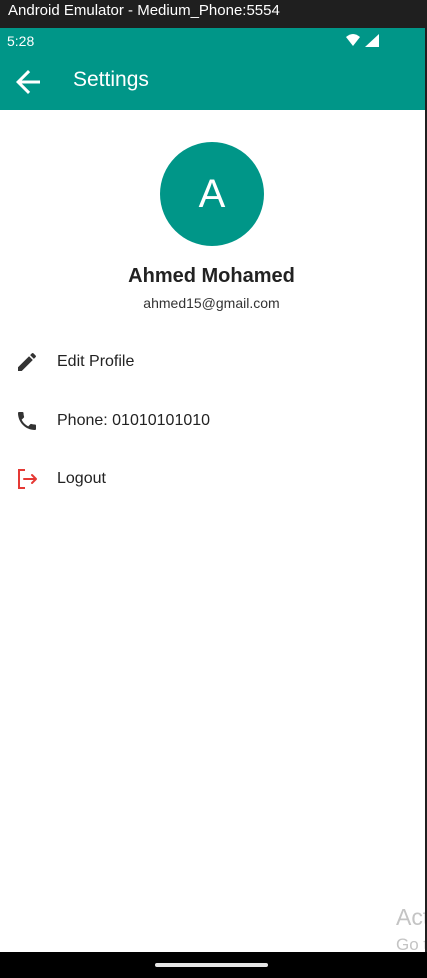 This screenshot has height=978, width=427. What do you see at coordinates (353, 40) in the screenshot?
I see `wifi-icon` at bounding box center [353, 40].